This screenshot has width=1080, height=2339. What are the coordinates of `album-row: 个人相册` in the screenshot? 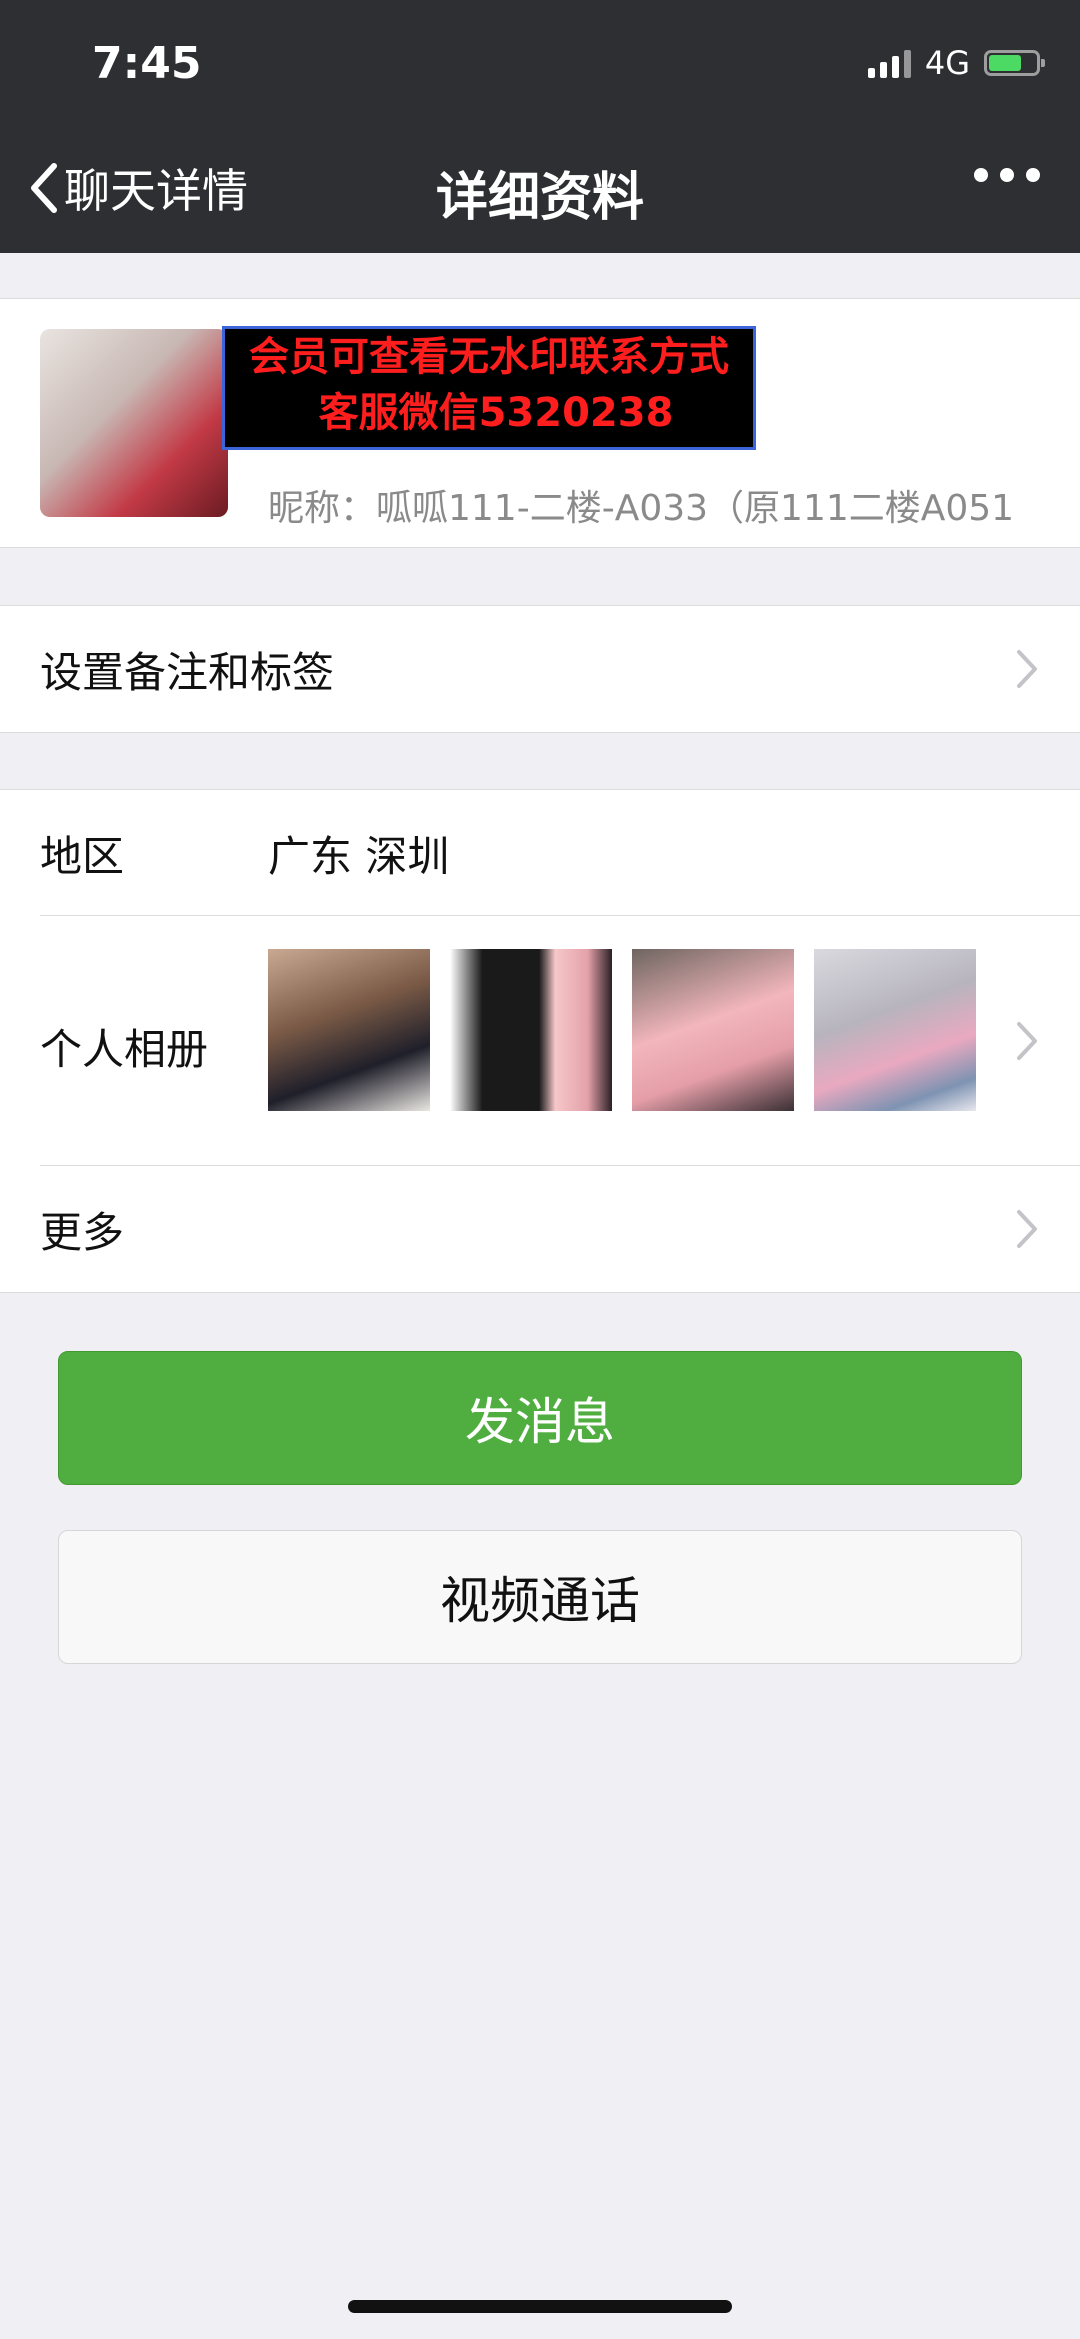 It's located at (540, 1041).